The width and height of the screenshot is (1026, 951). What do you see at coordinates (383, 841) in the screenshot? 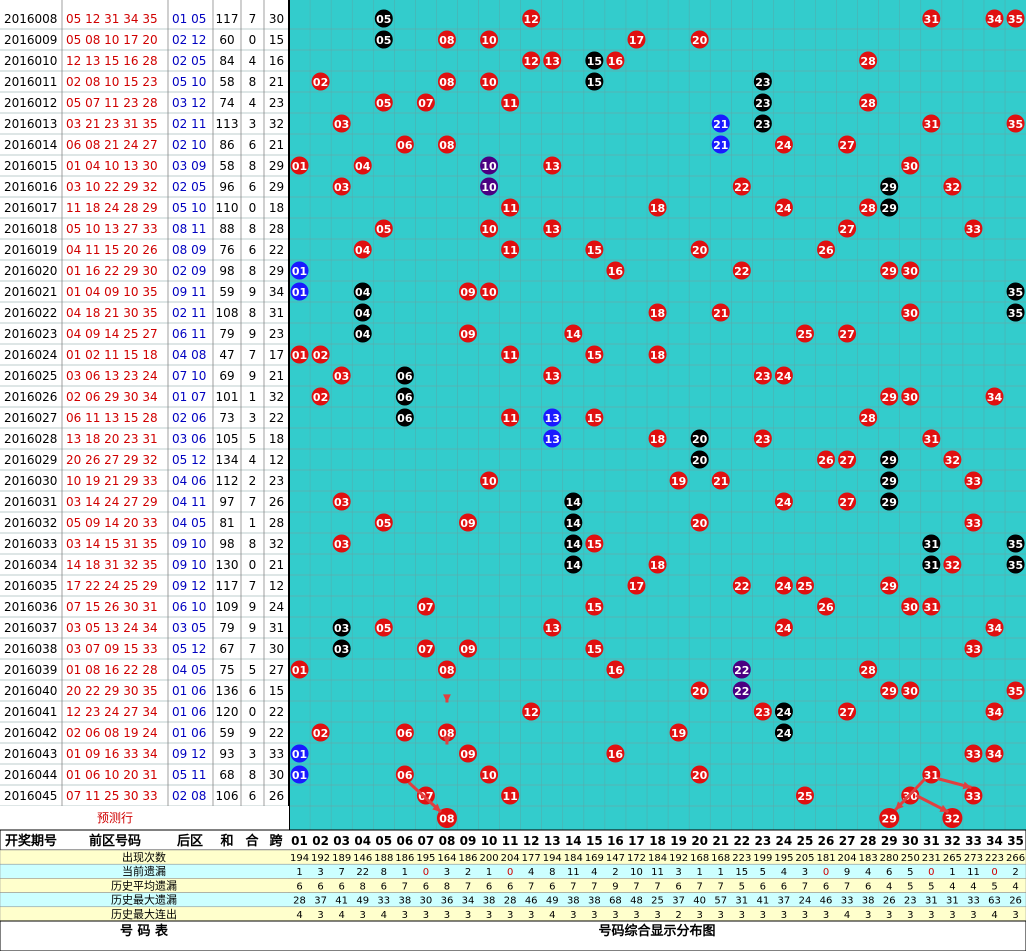
I see `header-number: 05` at bounding box center [383, 841].